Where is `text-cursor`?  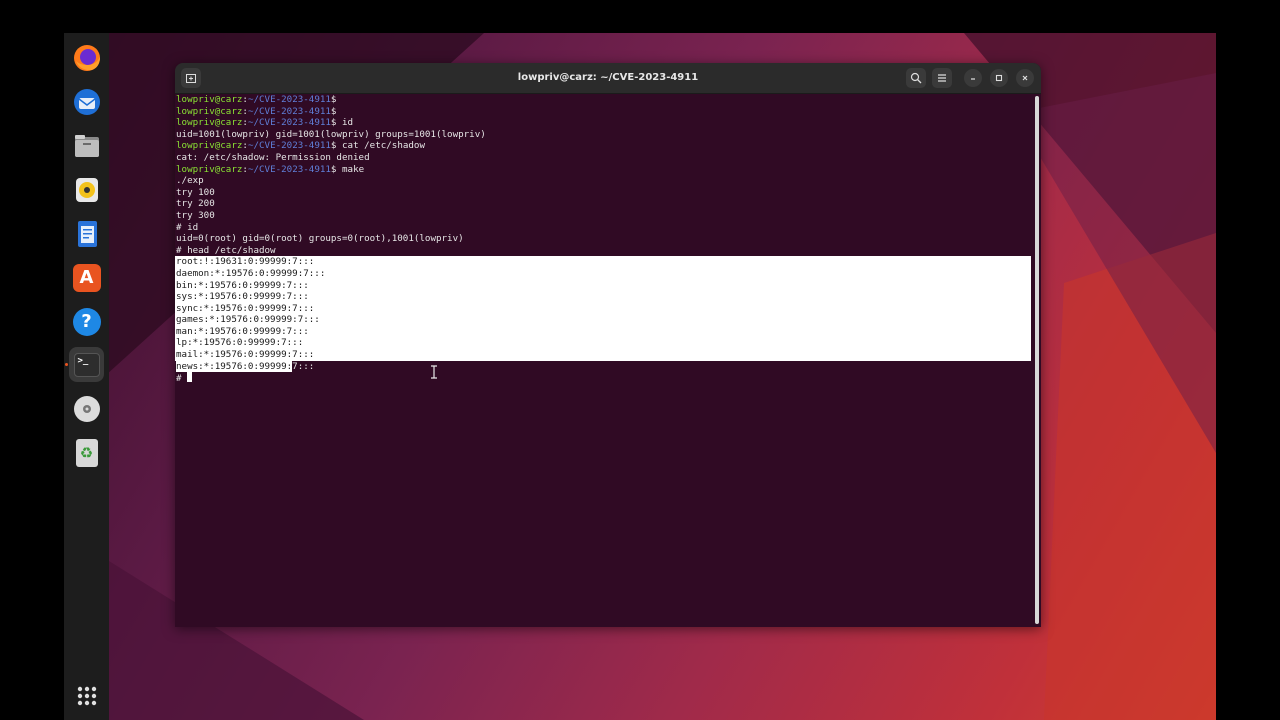 text-cursor is located at coordinates (190, 377).